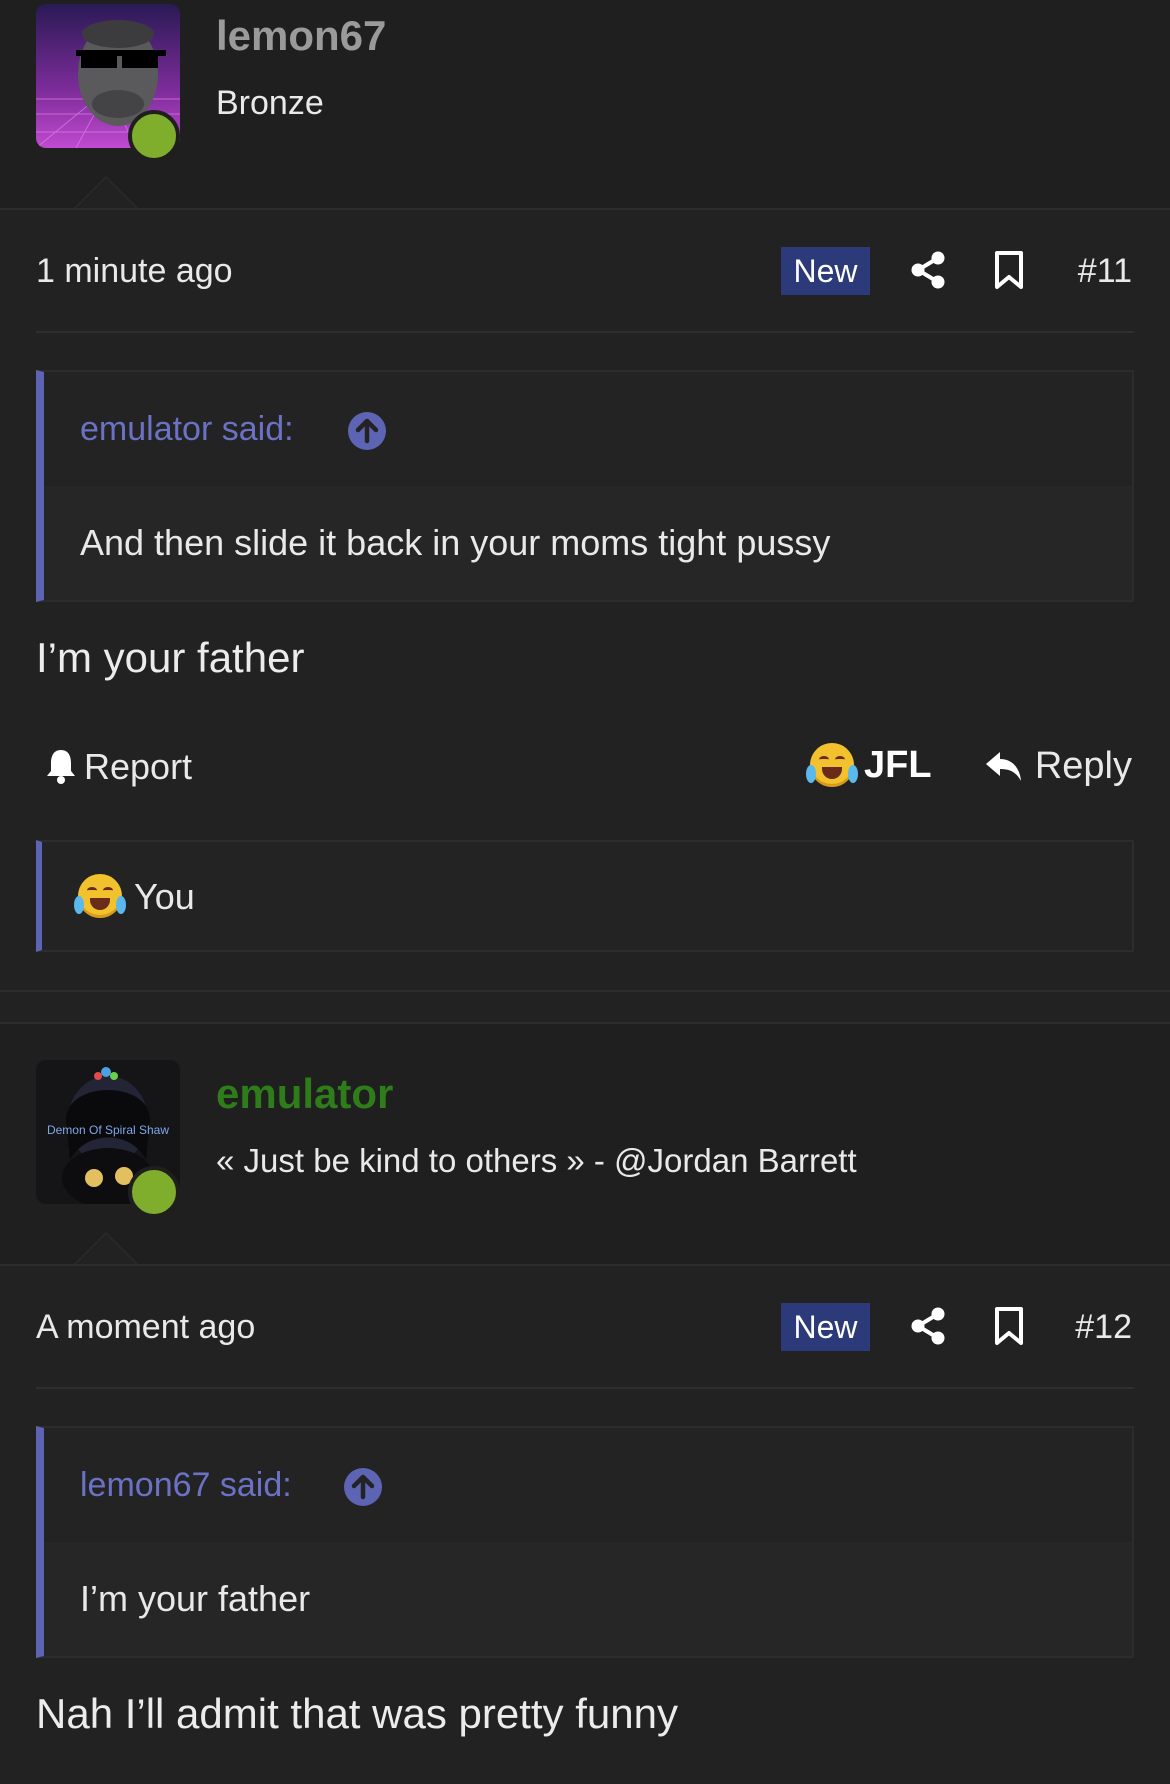  I want to click on post-timestamp: 1 minute ago, so click(134, 271).